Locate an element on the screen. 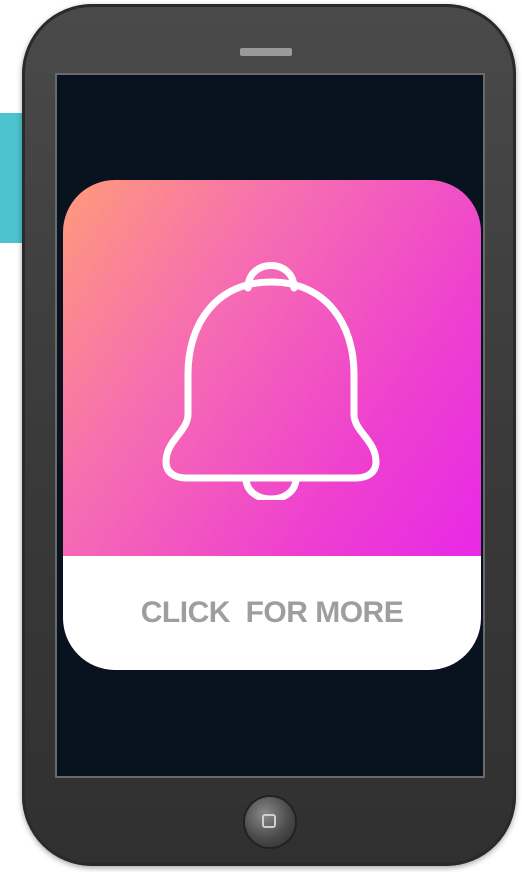 Image resolution: width=522 pixels, height=872 pixels. phone-speaker is located at coordinates (266, 52).